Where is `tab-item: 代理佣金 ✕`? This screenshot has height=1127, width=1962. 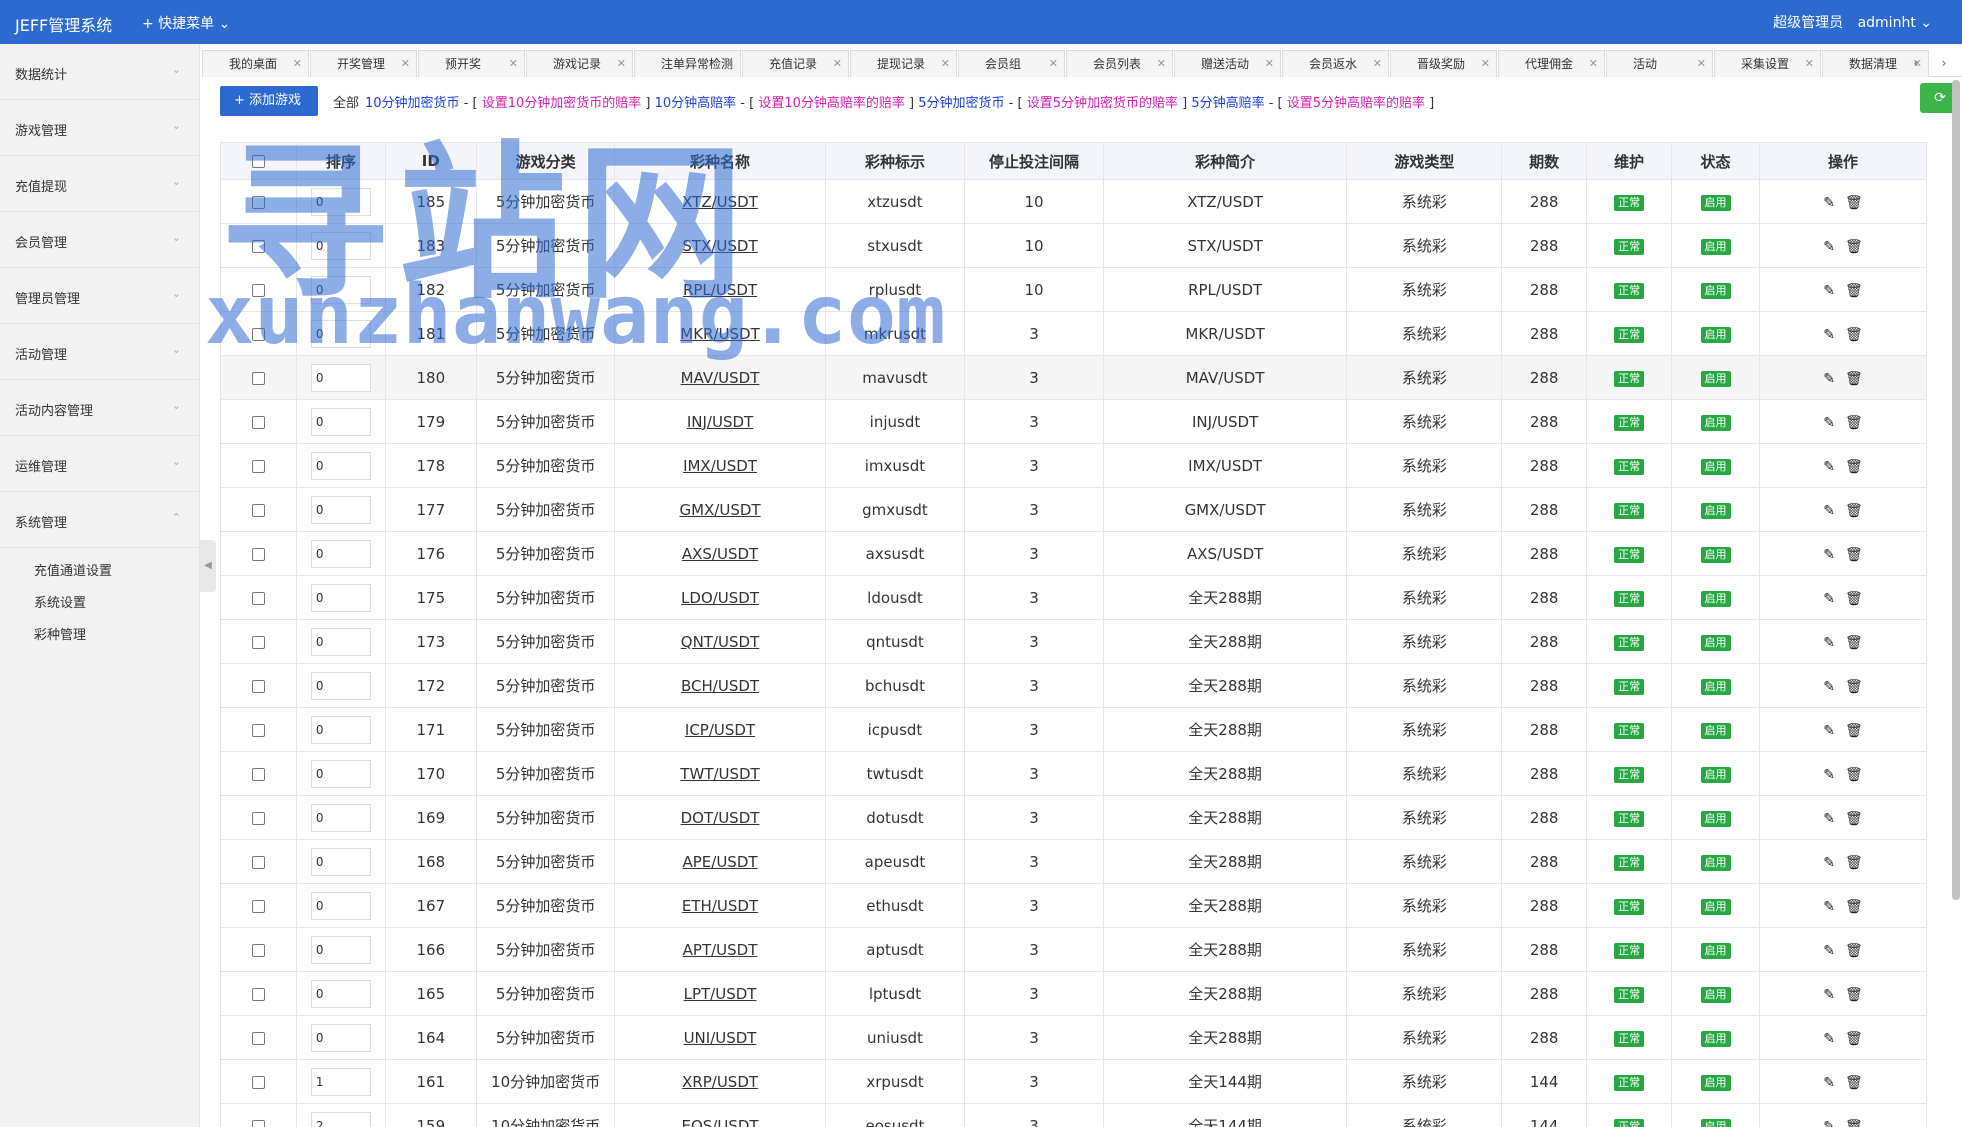
tab-item: 代理佣金 ✕ is located at coordinates (1551, 63).